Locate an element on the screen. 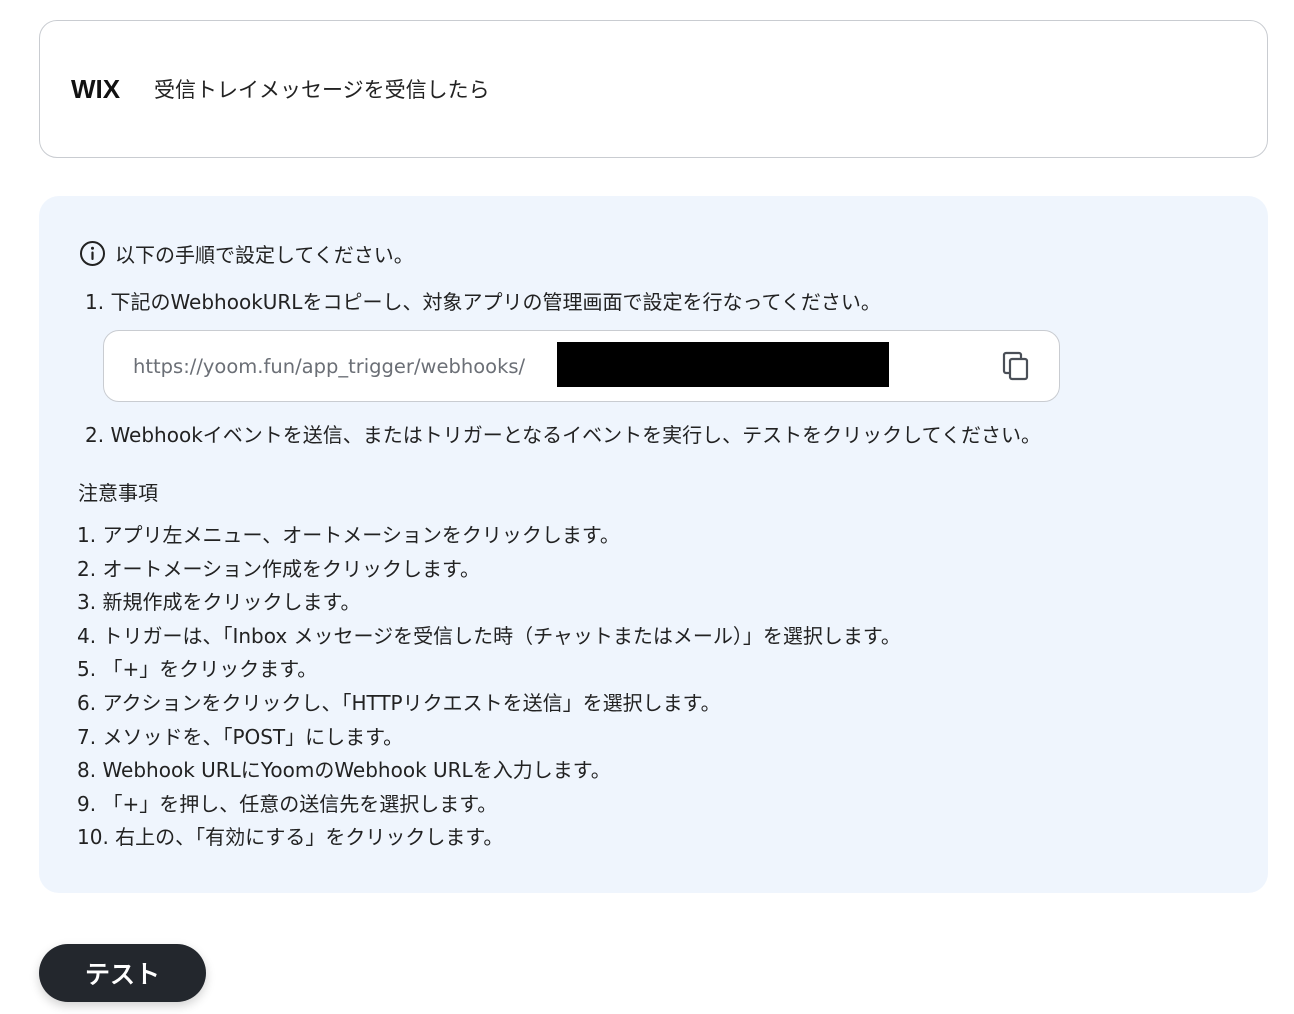  trigger-title: 受信トレイメッセージを受信したら is located at coordinates (322, 90).